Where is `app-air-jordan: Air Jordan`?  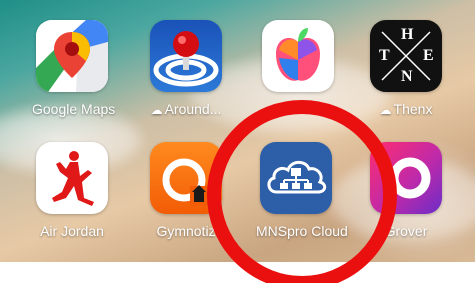 app-air-jordan: Air Jordan is located at coordinates (72, 190).